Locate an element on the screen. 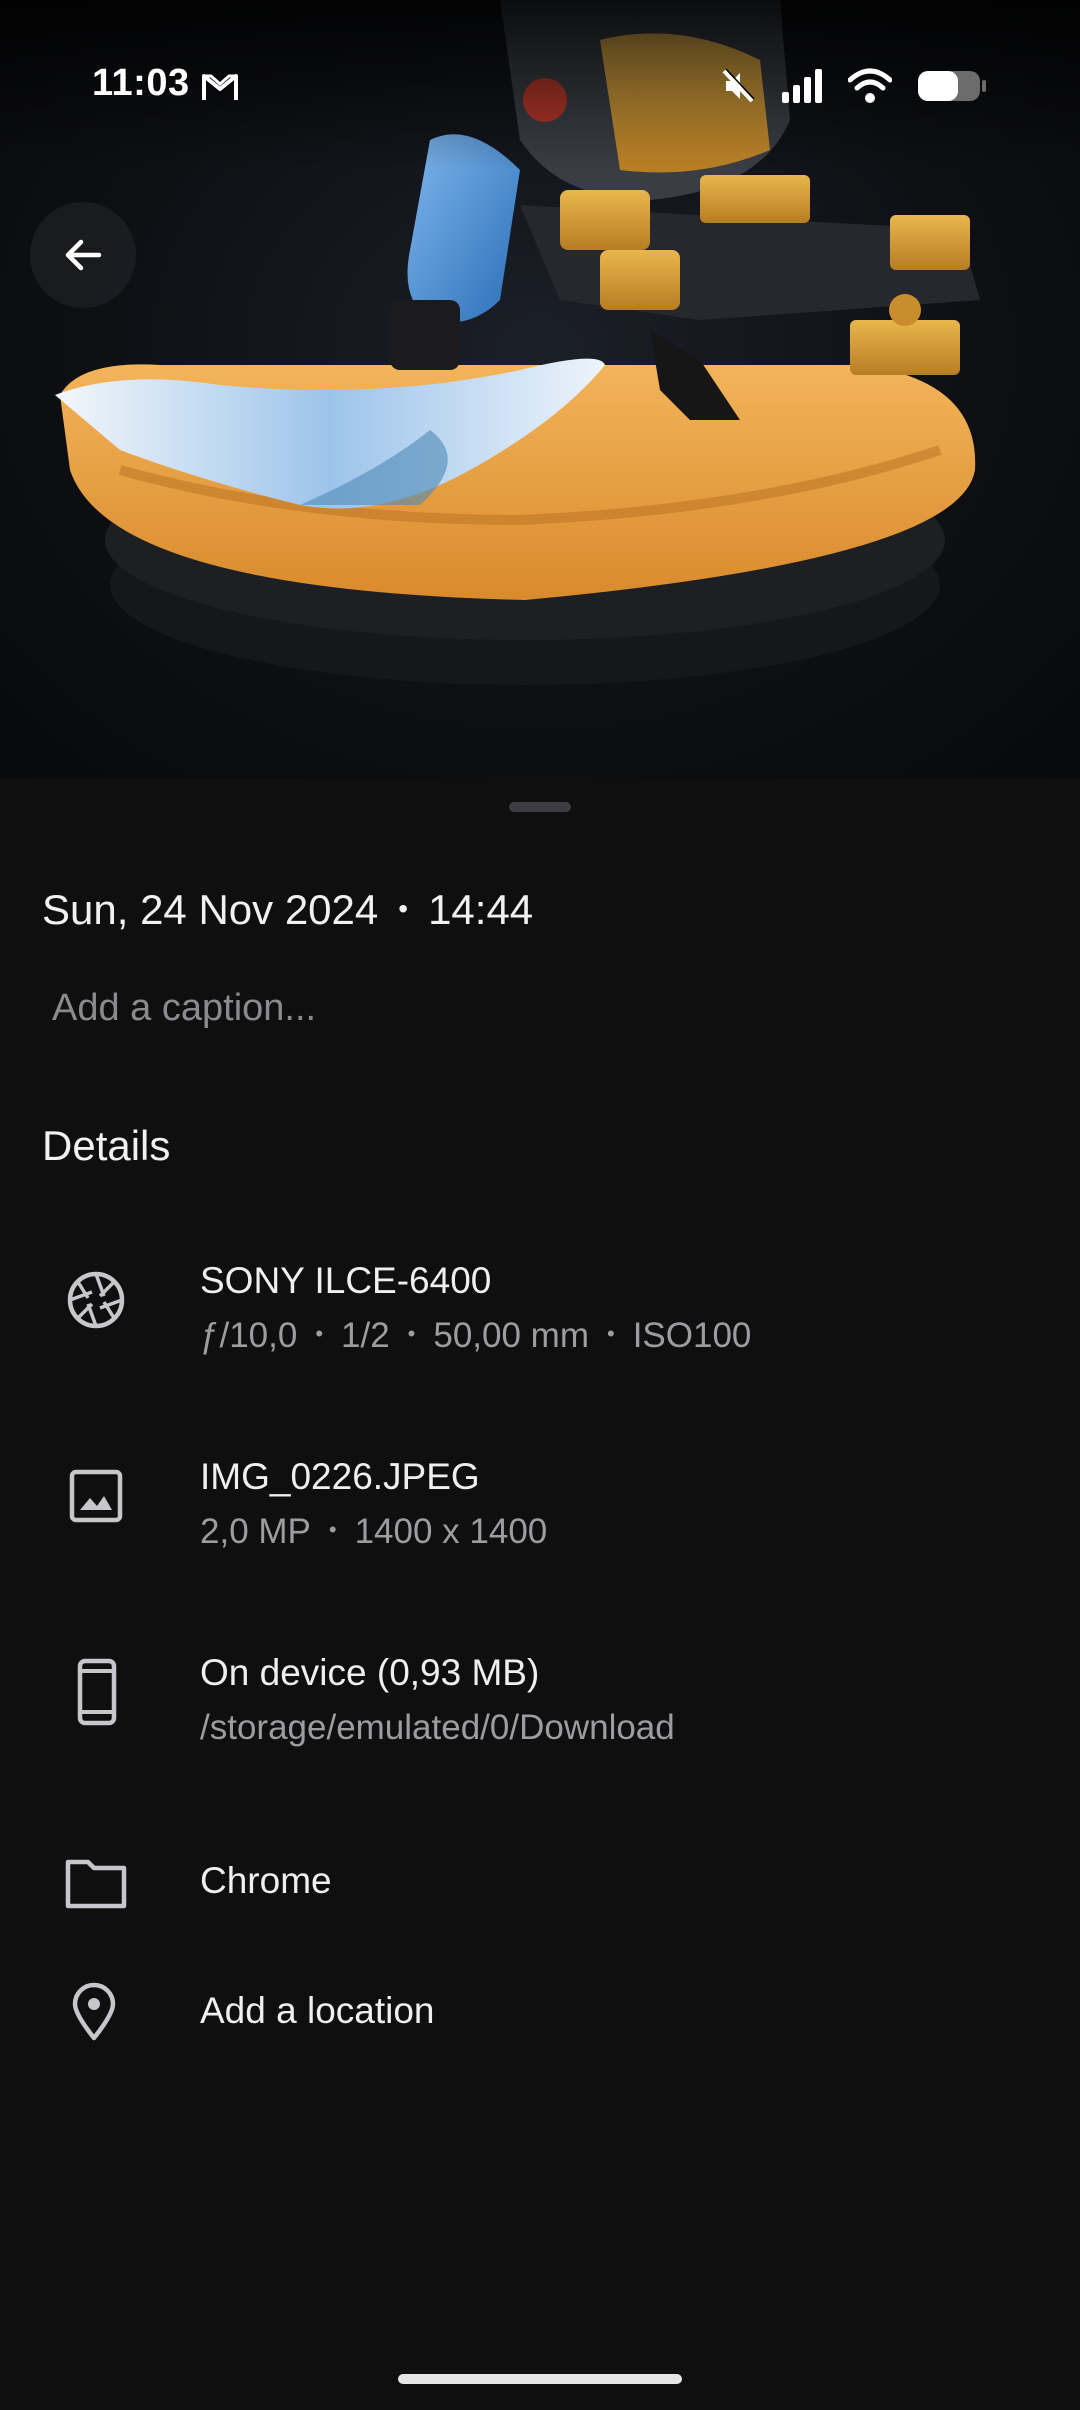 The width and height of the screenshot is (1080, 2410). gmail-icon is located at coordinates (220, 87).